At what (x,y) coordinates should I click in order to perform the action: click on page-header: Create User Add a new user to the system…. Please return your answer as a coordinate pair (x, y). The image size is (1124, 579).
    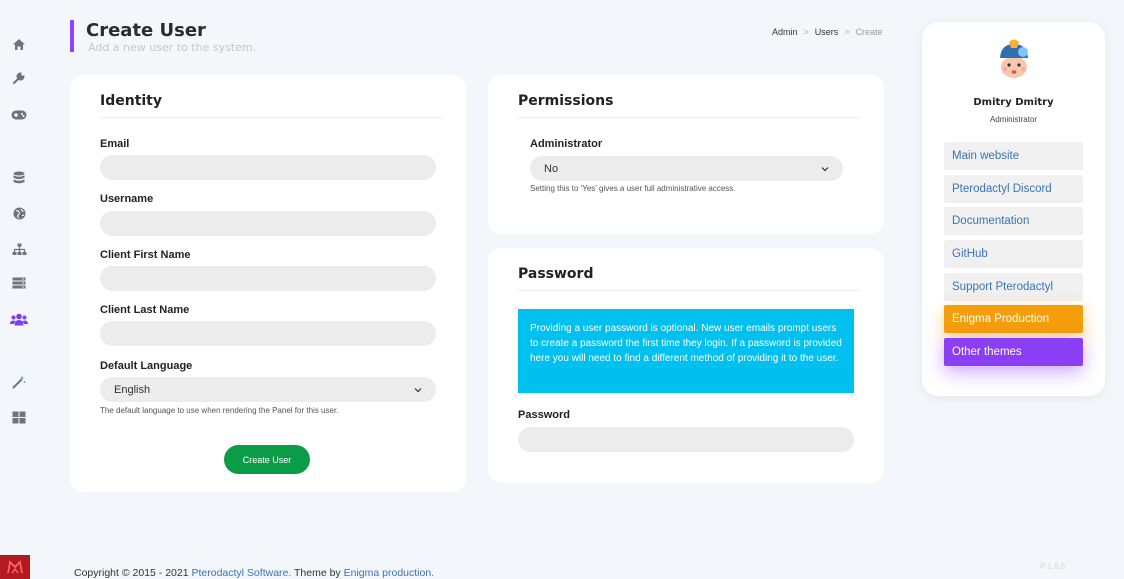
    Looking at the image, I should click on (163, 37).